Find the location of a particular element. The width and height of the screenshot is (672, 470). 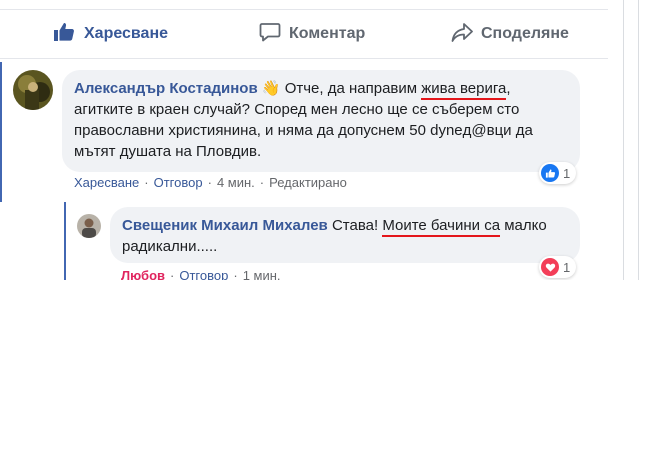

reply-actions: Любов · Отговор · 1 мин. is located at coordinates (201, 274).